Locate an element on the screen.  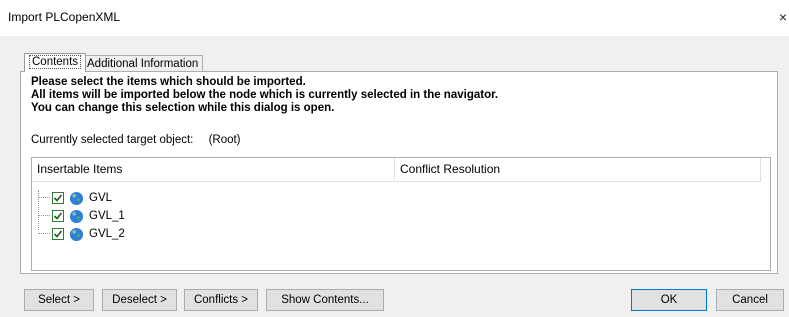
tab-contents: Contents is located at coordinates (55, 62).